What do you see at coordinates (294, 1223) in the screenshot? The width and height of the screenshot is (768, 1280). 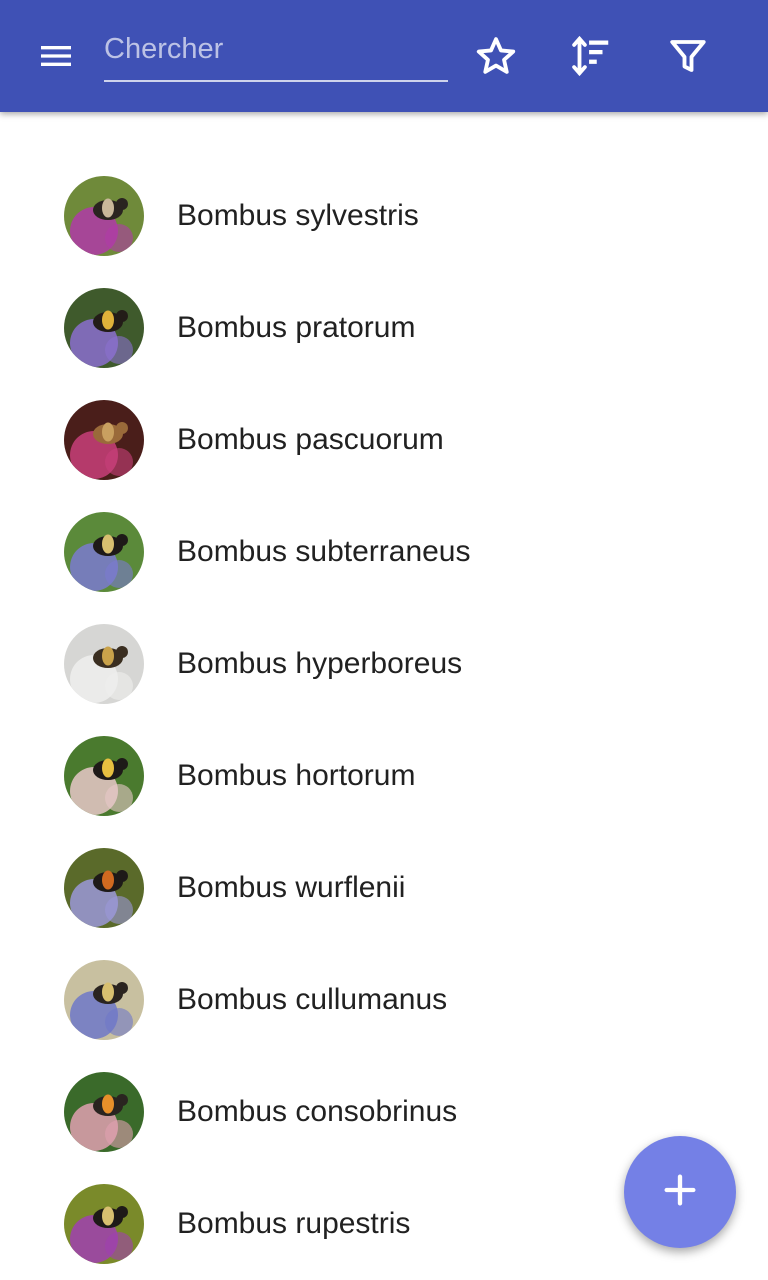 I see `species-name: Bombus rupestris` at bounding box center [294, 1223].